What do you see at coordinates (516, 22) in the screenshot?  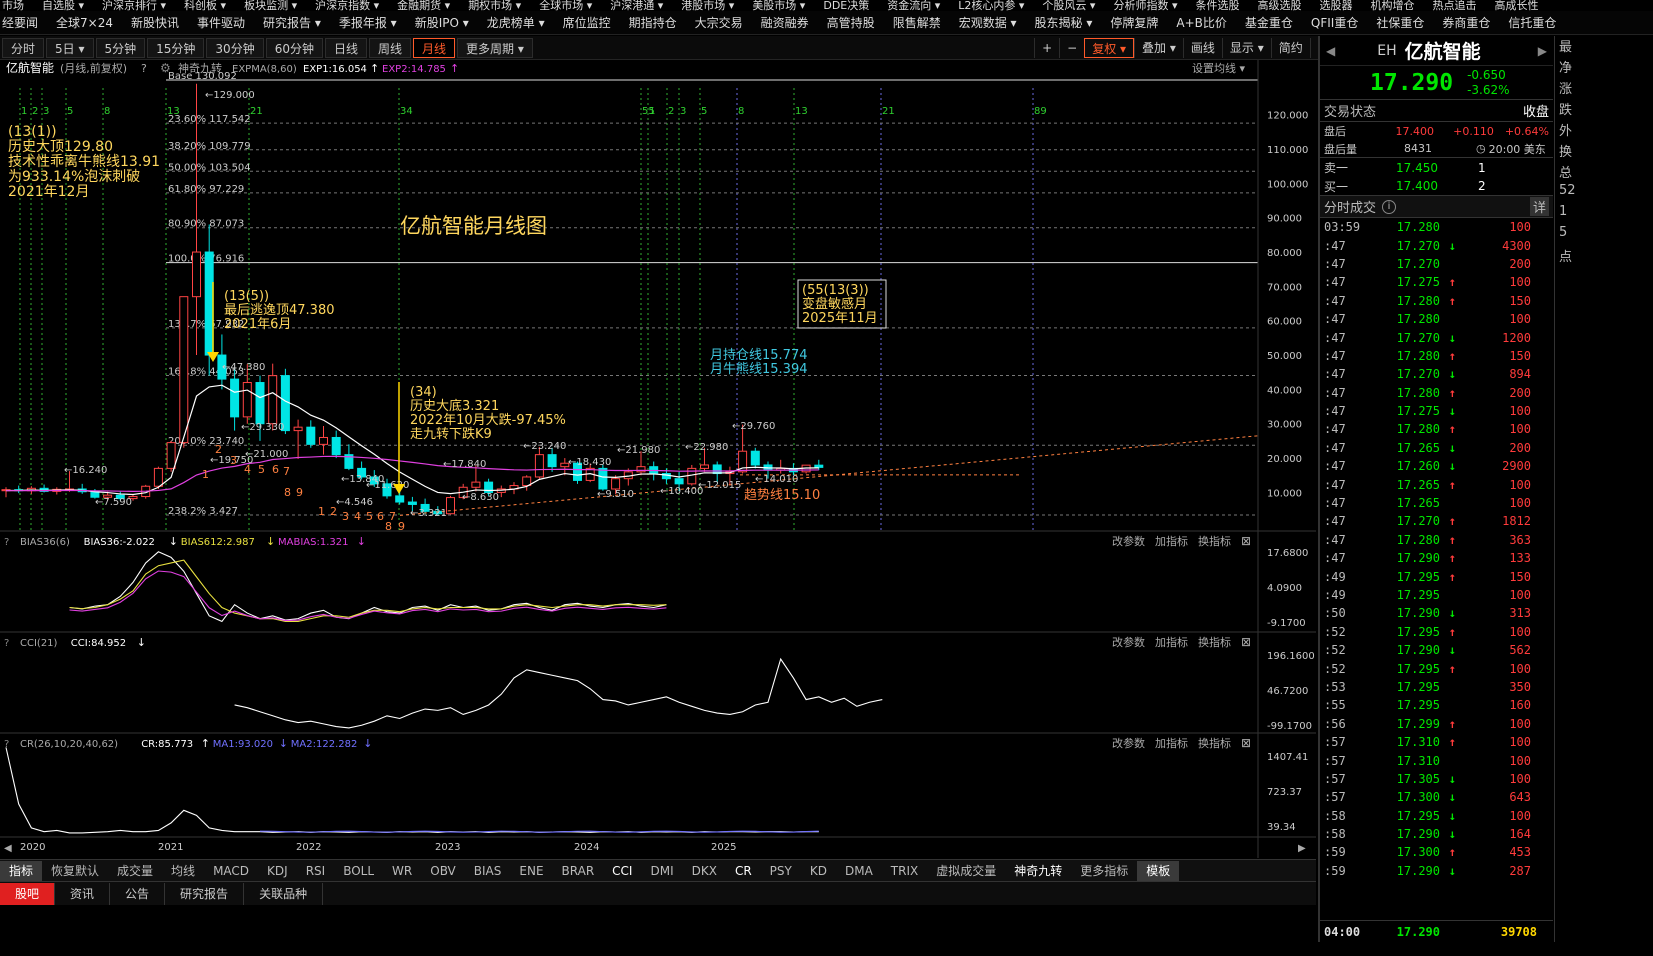 I see `menu-item: 龙虎榜单 ▾` at bounding box center [516, 22].